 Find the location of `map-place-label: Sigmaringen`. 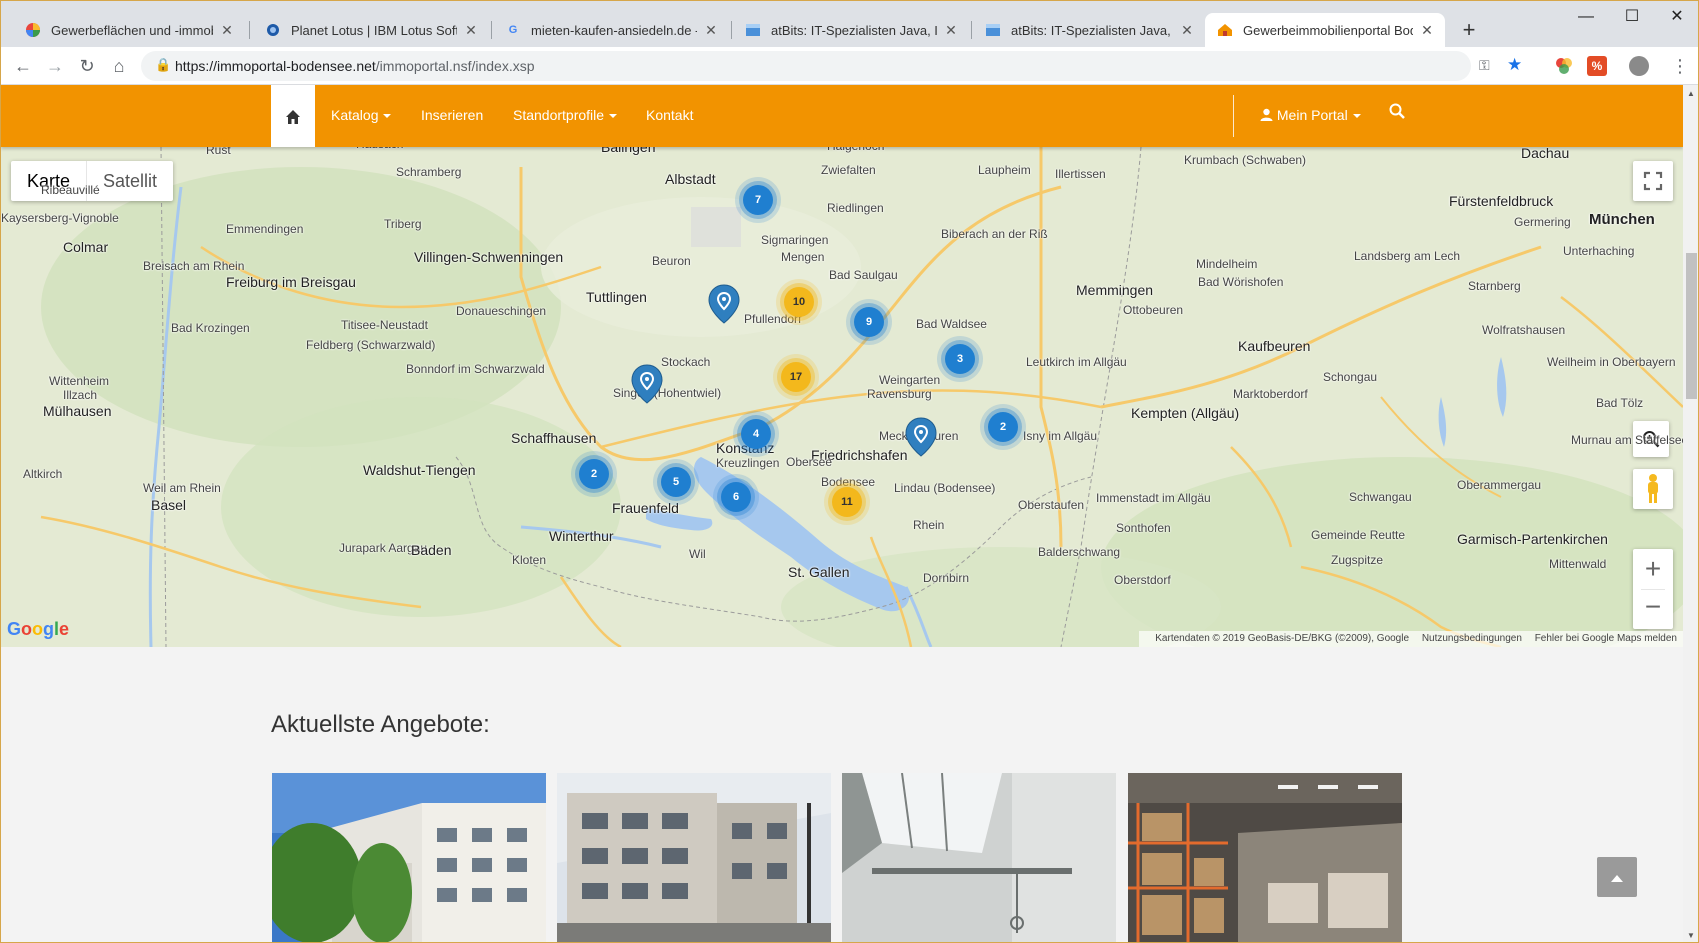

map-place-label: Sigmaringen is located at coordinates (795, 240).